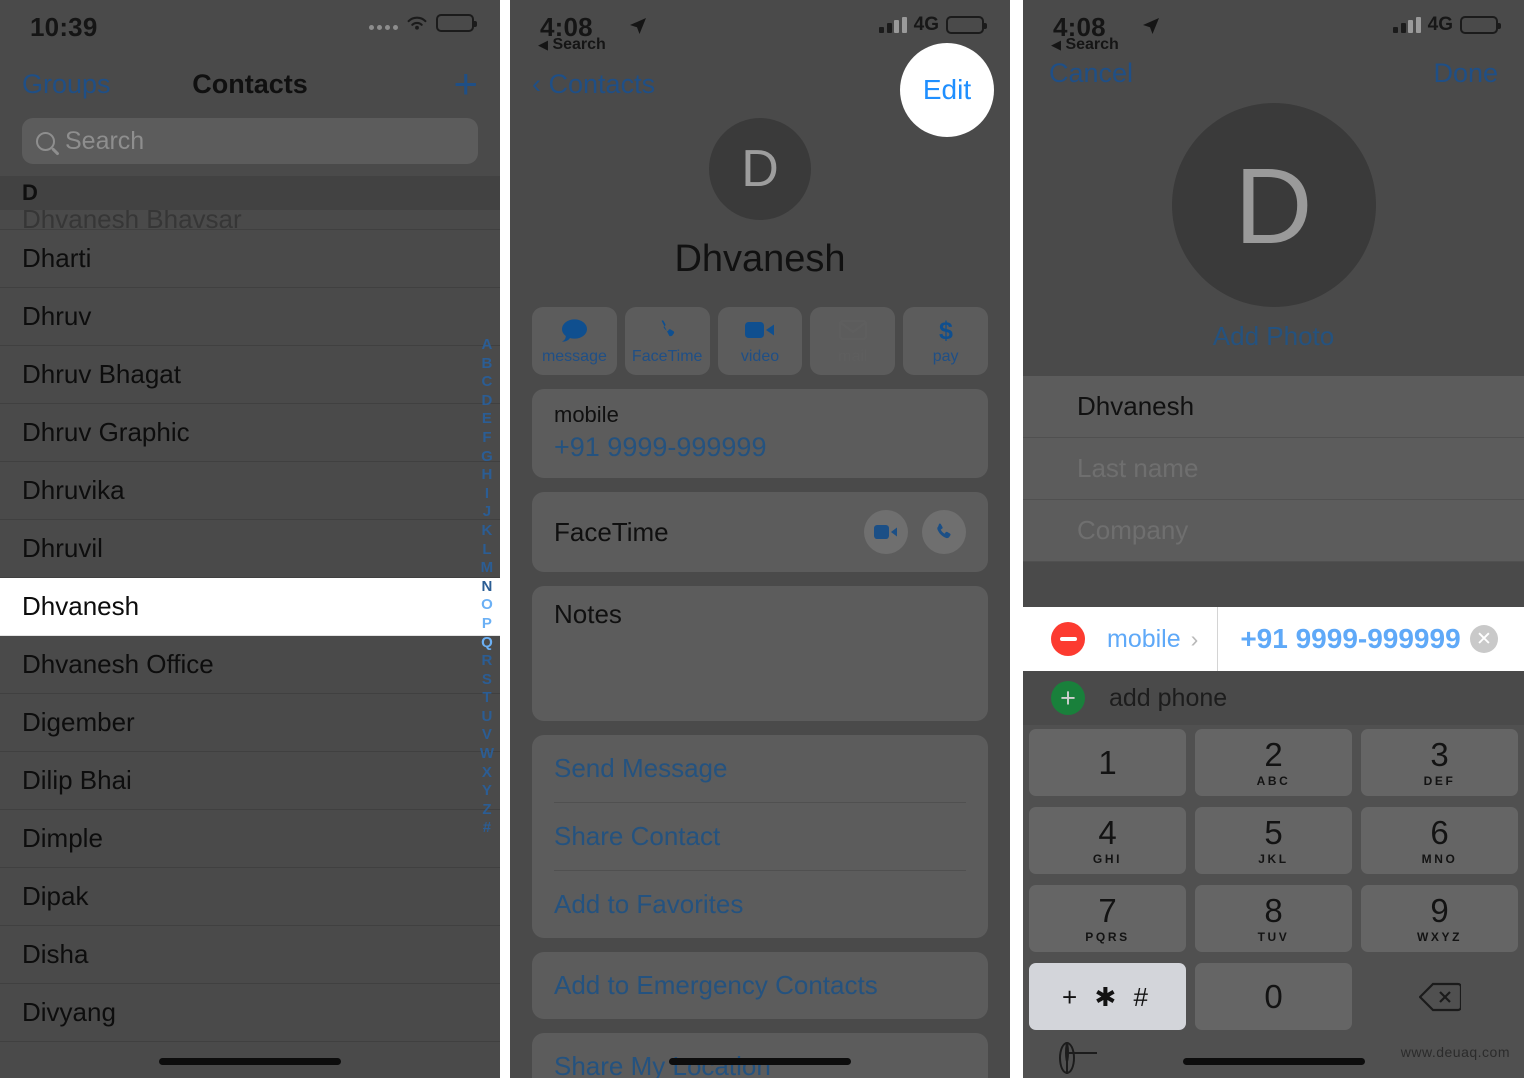  I want to click on quick-action-facetime: FaceTime, so click(667, 341).